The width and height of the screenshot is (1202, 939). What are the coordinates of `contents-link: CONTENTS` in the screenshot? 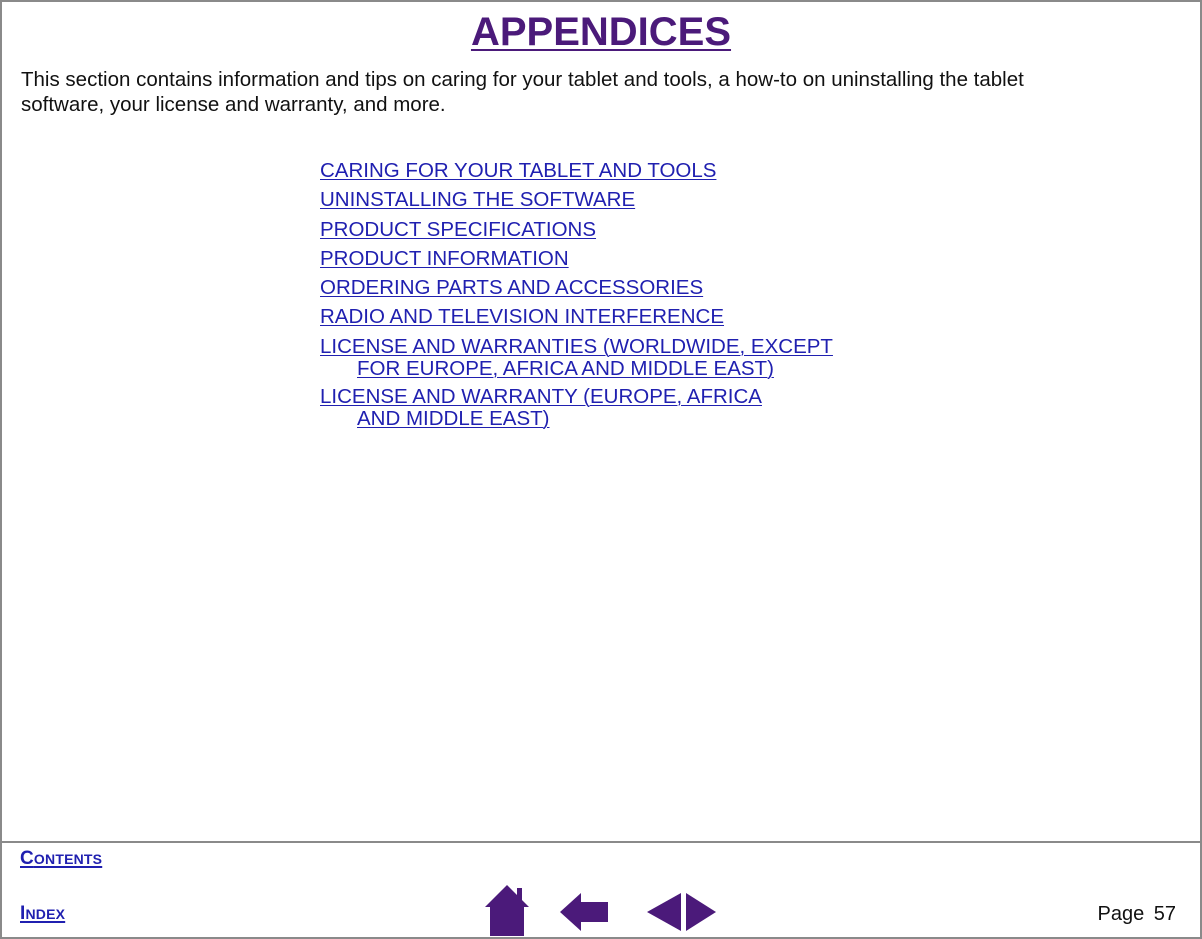 It's located at (61, 859).